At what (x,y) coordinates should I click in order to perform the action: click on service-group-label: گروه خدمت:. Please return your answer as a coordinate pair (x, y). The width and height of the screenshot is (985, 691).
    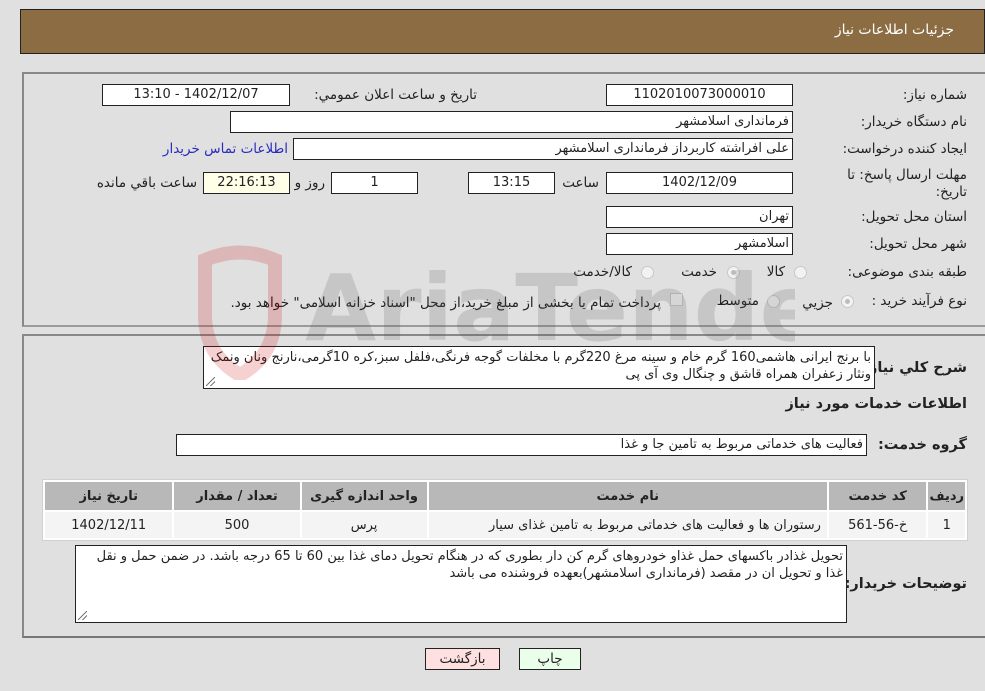
    Looking at the image, I should click on (922, 445).